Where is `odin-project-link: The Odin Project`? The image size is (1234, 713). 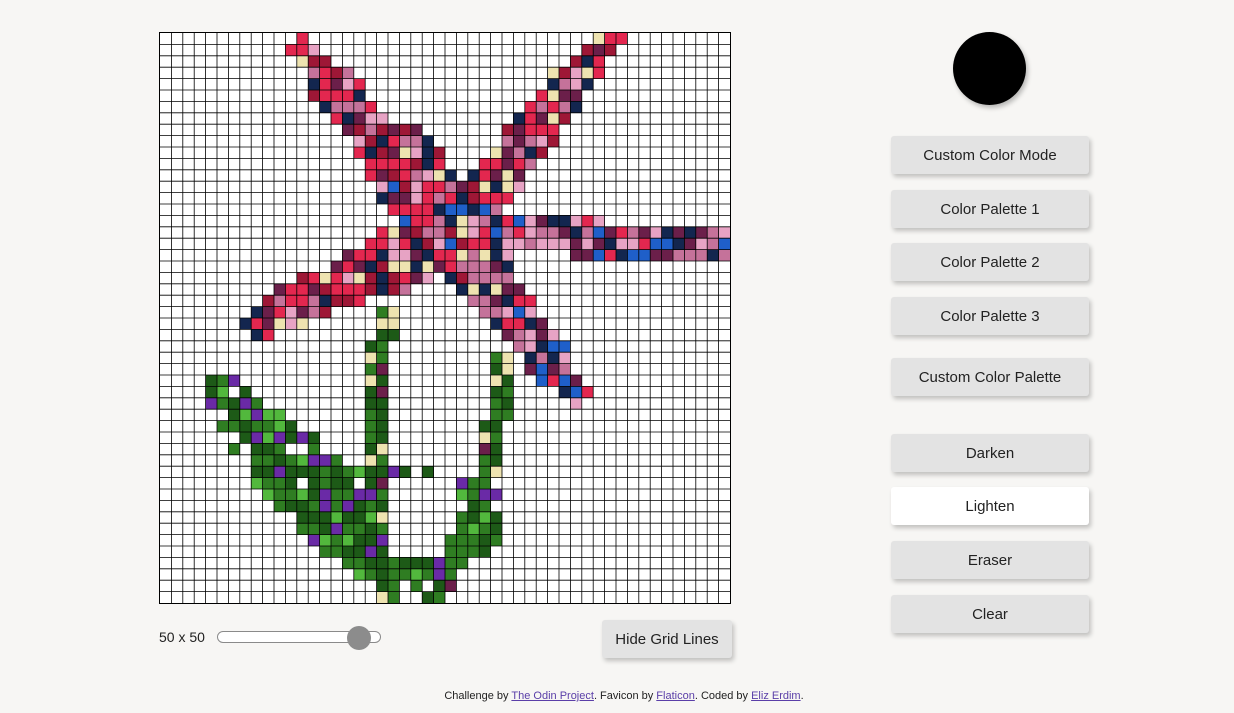 odin-project-link: The Odin Project is located at coordinates (552, 696).